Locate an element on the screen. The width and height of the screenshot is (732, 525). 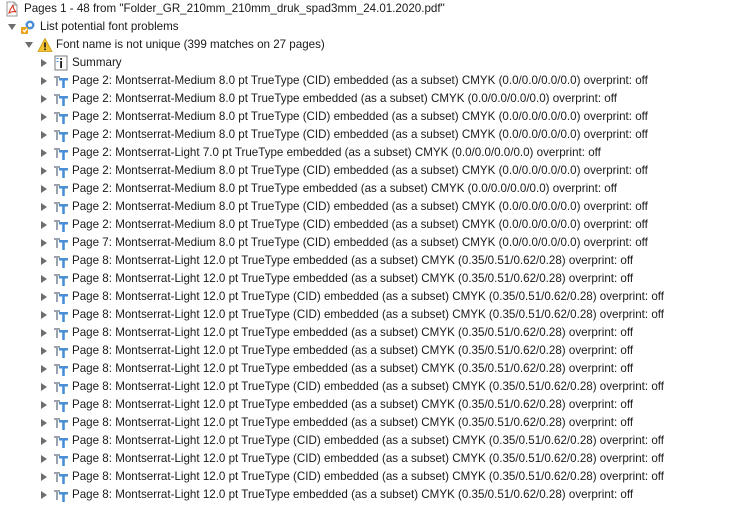
pdf-file-icon is located at coordinates (12, 9).